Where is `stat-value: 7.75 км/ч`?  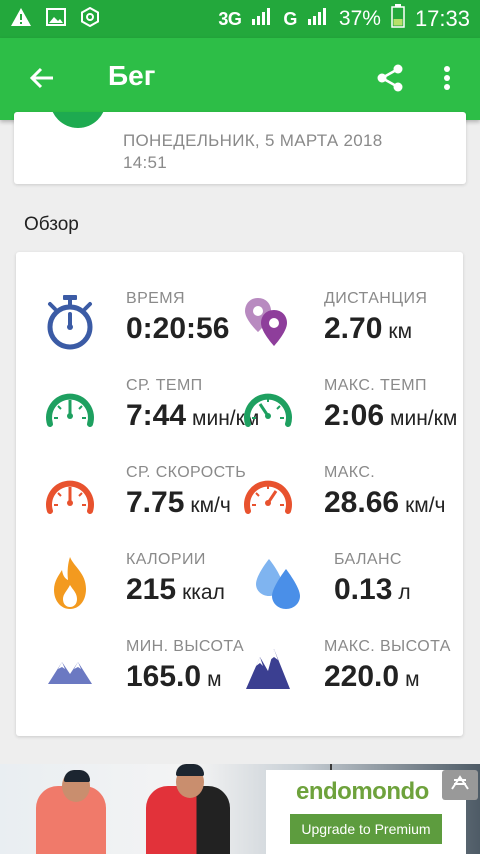
stat-value: 7.75 км/ч is located at coordinates (178, 502).